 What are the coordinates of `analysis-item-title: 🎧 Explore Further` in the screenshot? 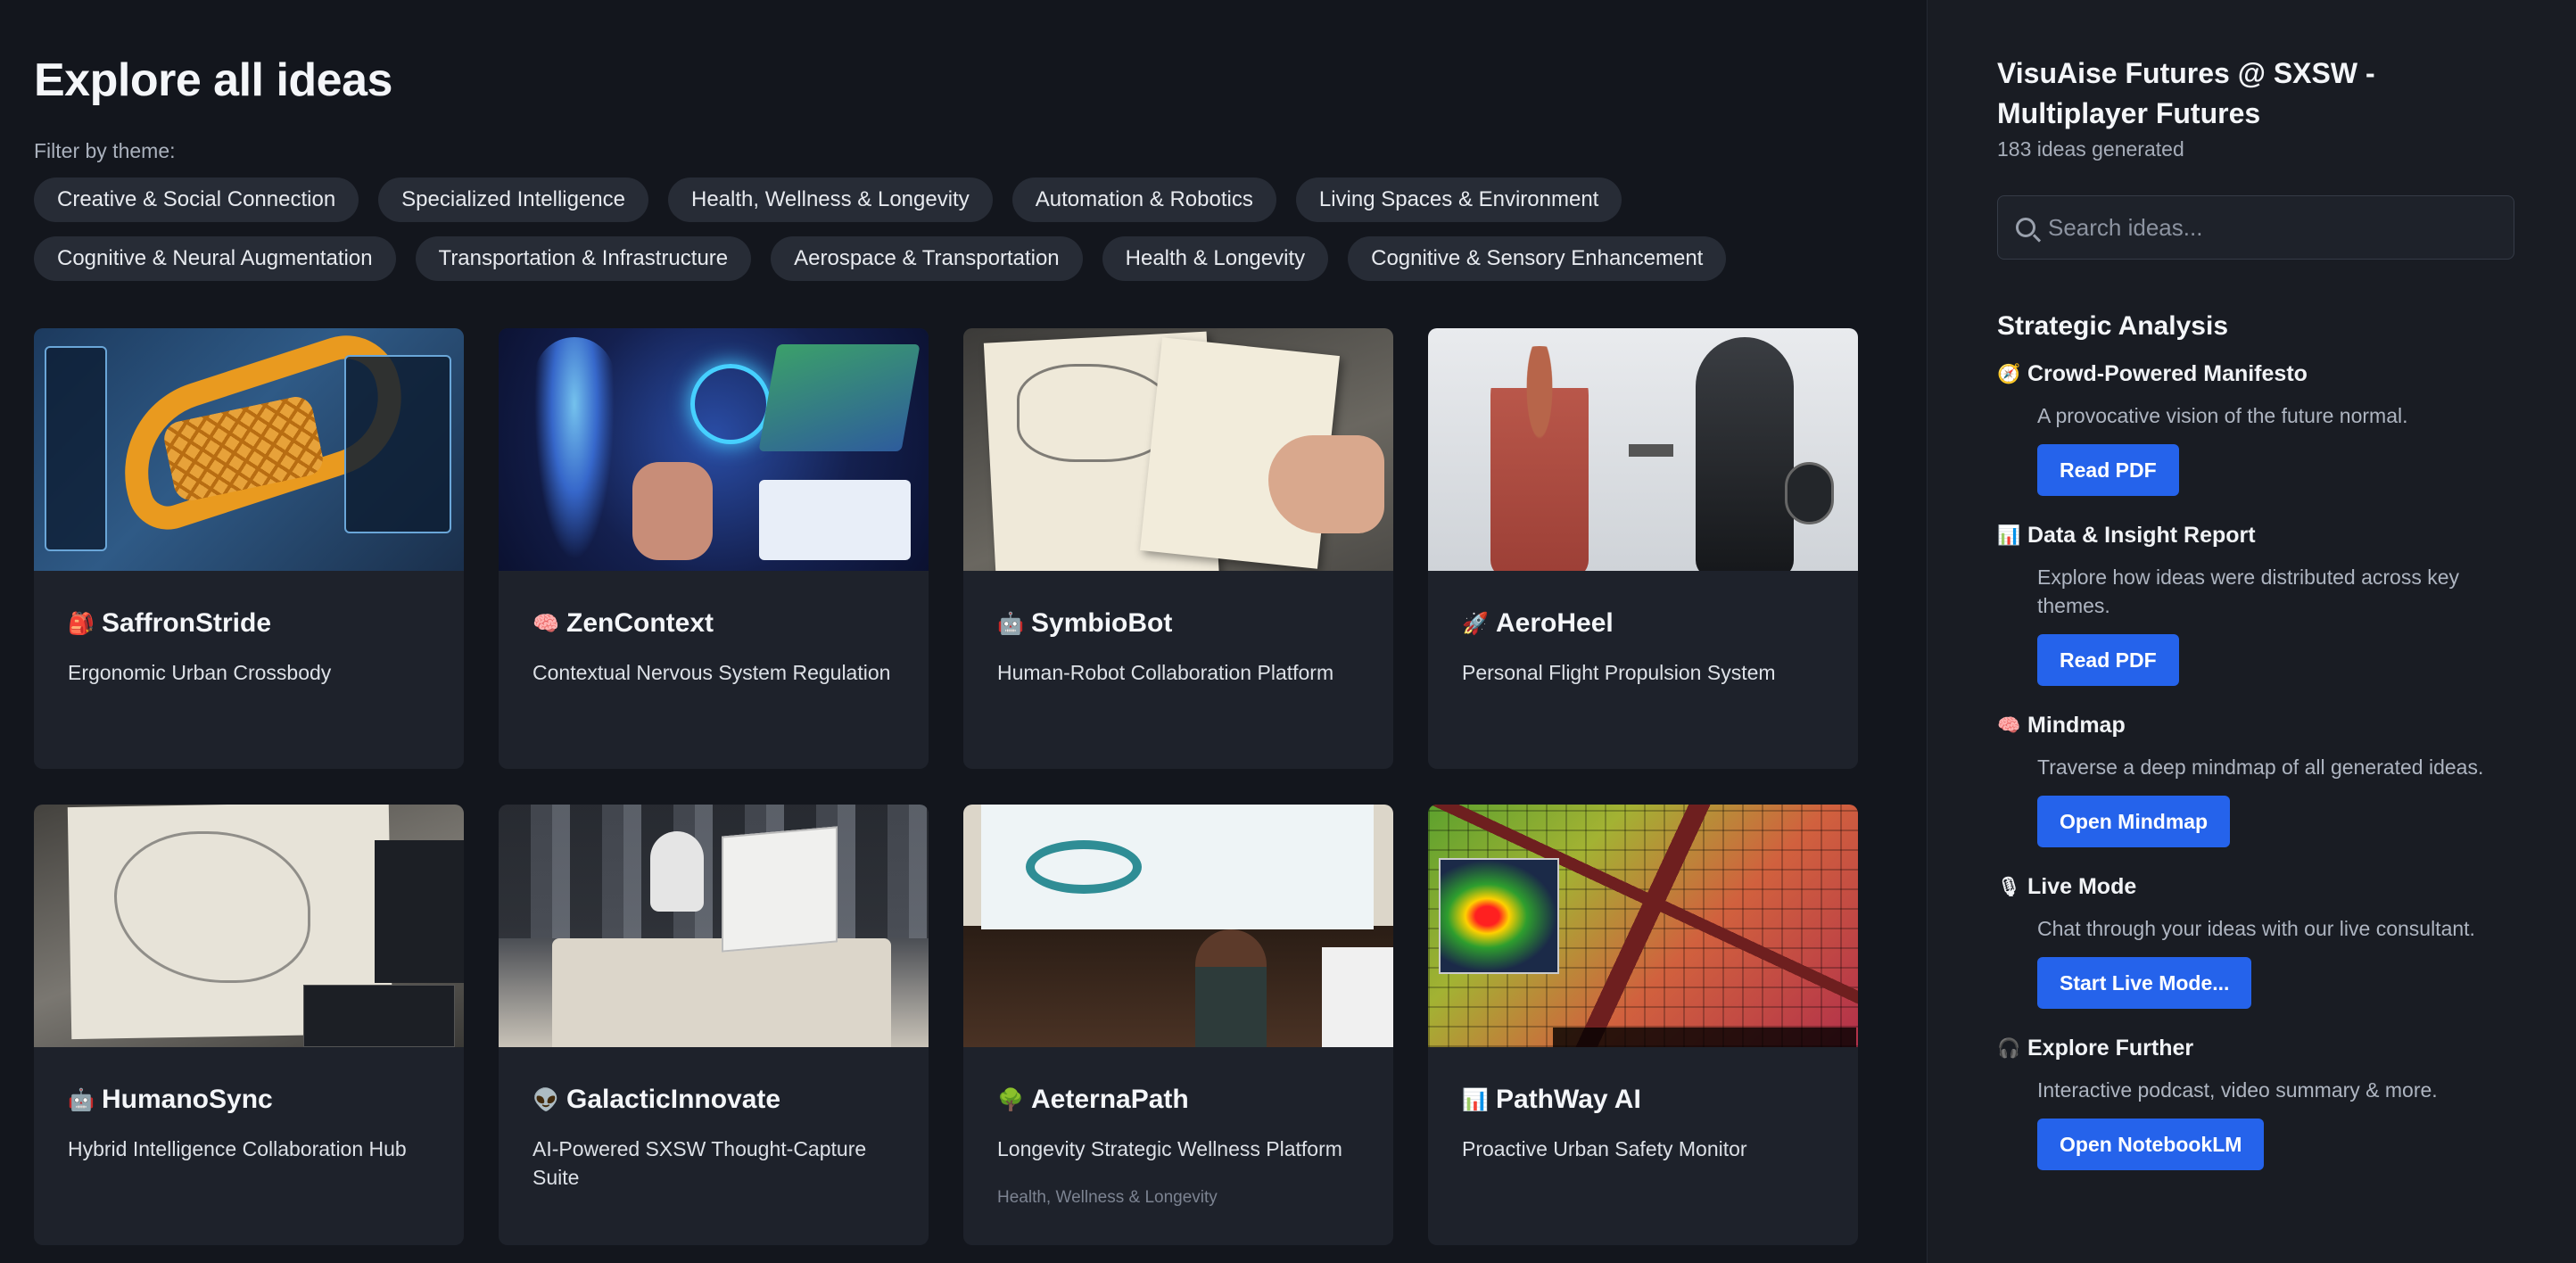 It's located at (2260, 1048).